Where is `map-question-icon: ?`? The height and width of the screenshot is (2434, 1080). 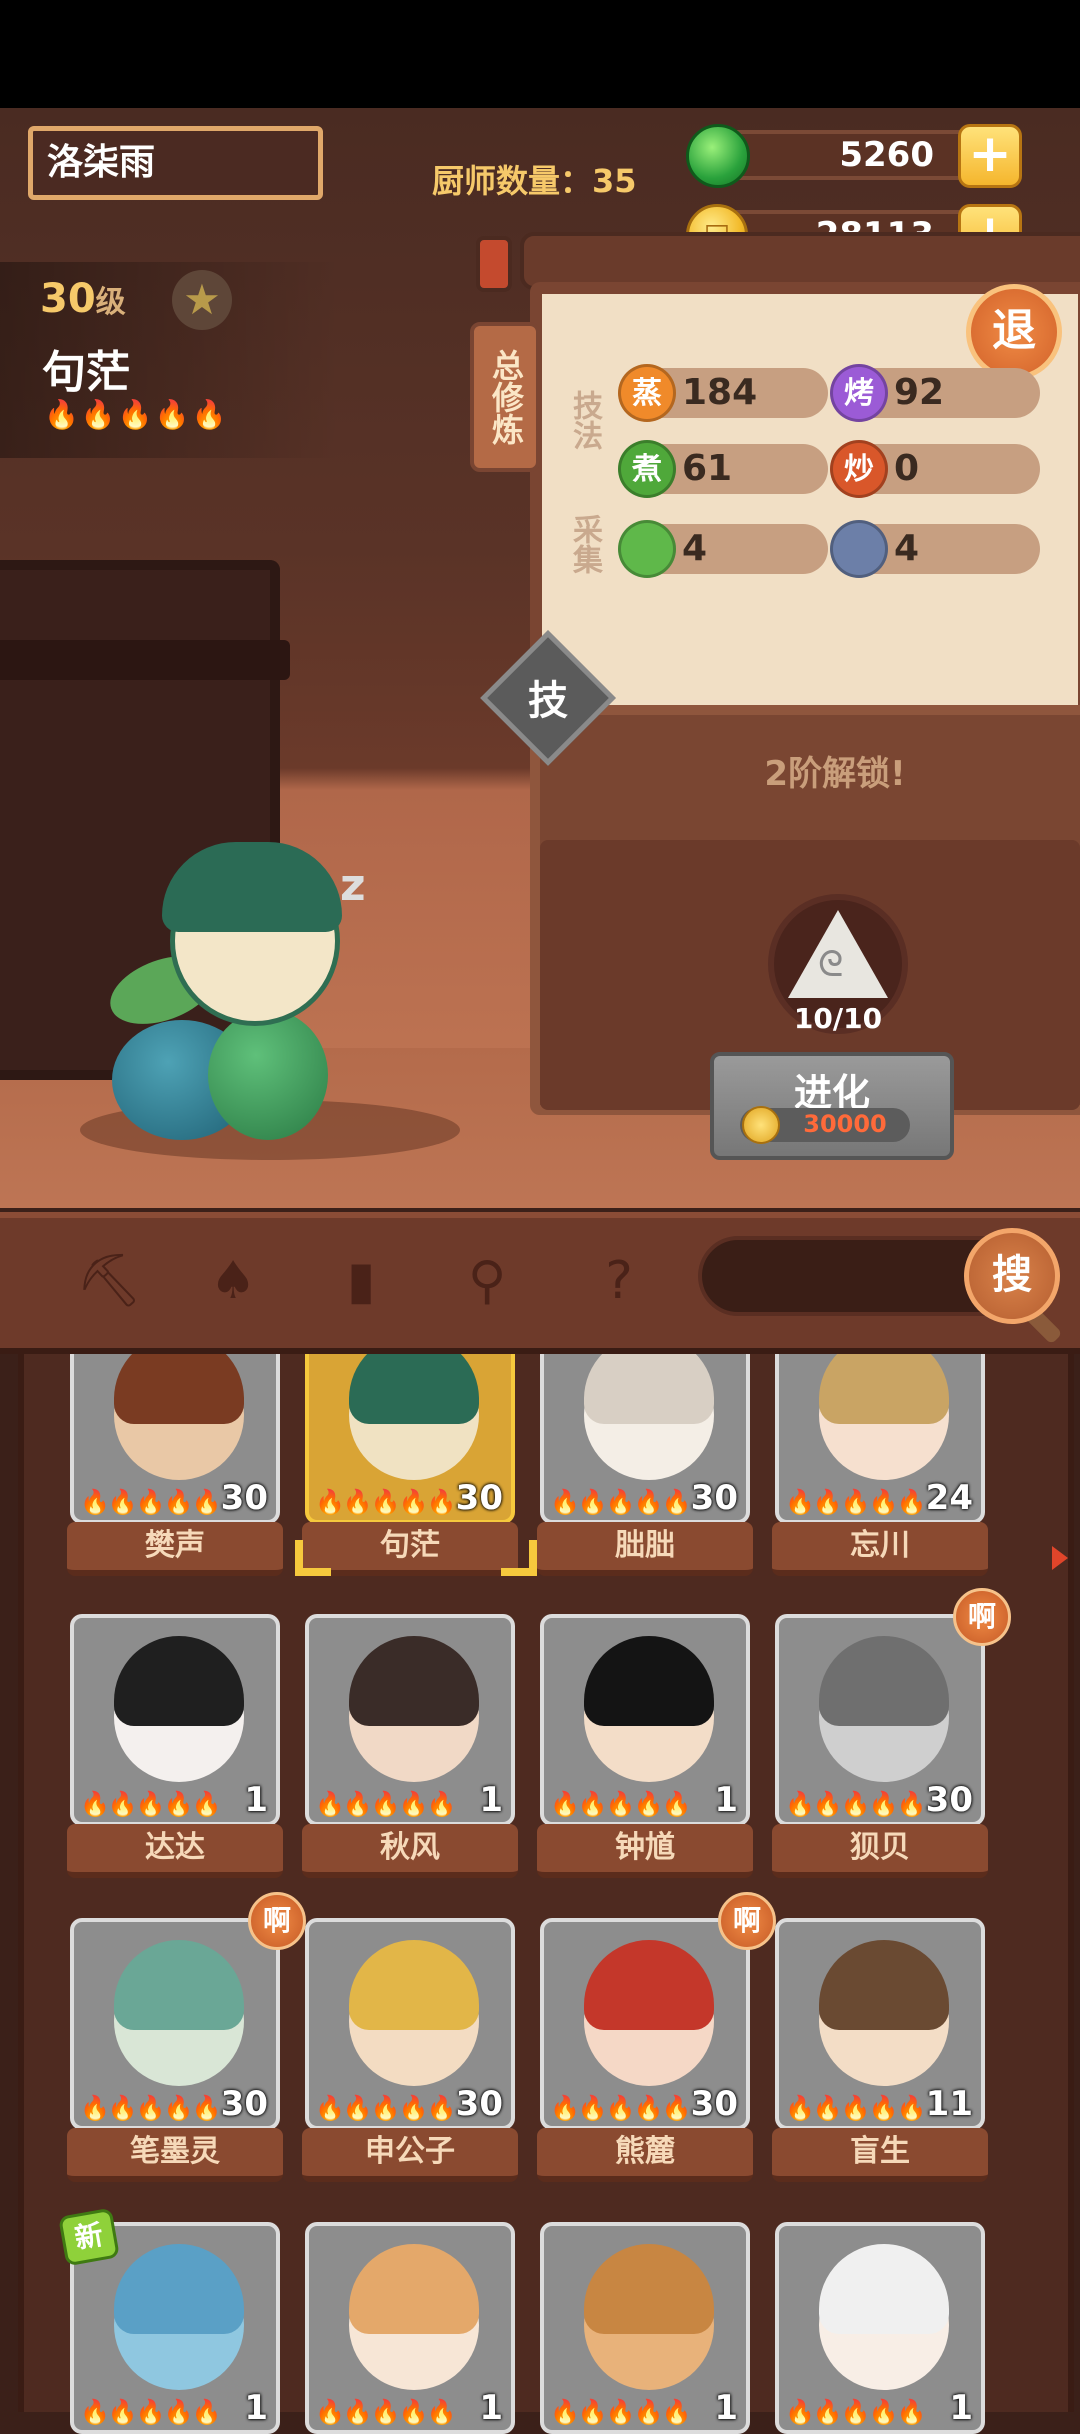
map-question-icon: ? is located at coordinates (619, 1281).